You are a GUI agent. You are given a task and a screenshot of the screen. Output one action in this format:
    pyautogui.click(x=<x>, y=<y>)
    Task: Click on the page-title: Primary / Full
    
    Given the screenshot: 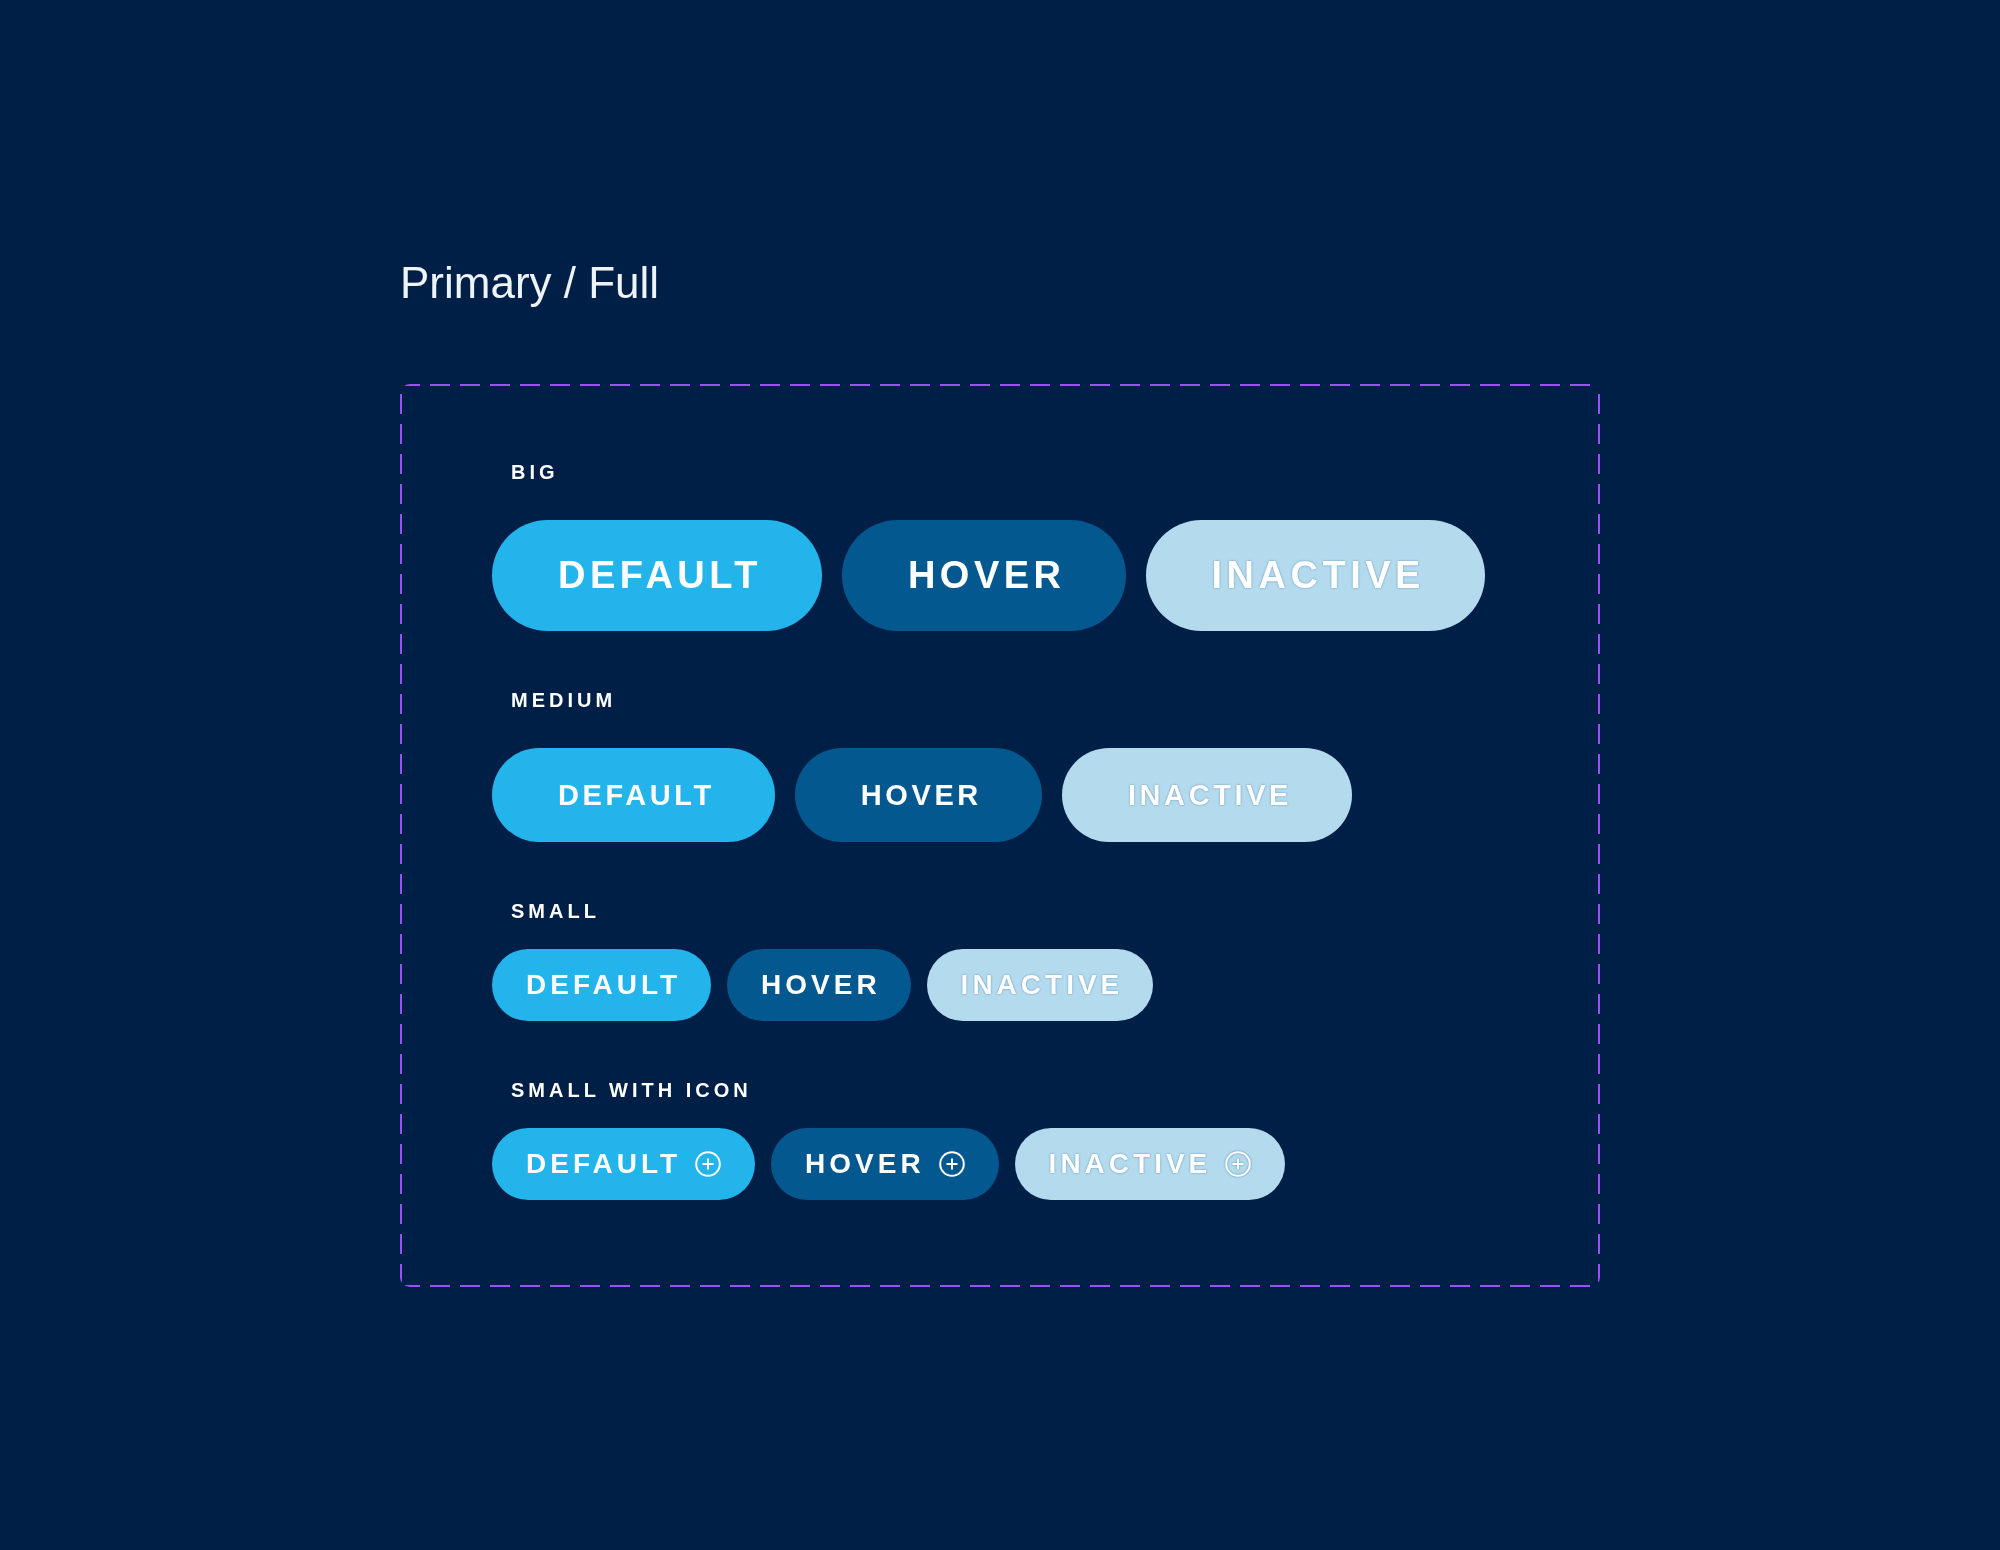 What is the action you would take?
    pyautogui.click(x=530, y=283)
    